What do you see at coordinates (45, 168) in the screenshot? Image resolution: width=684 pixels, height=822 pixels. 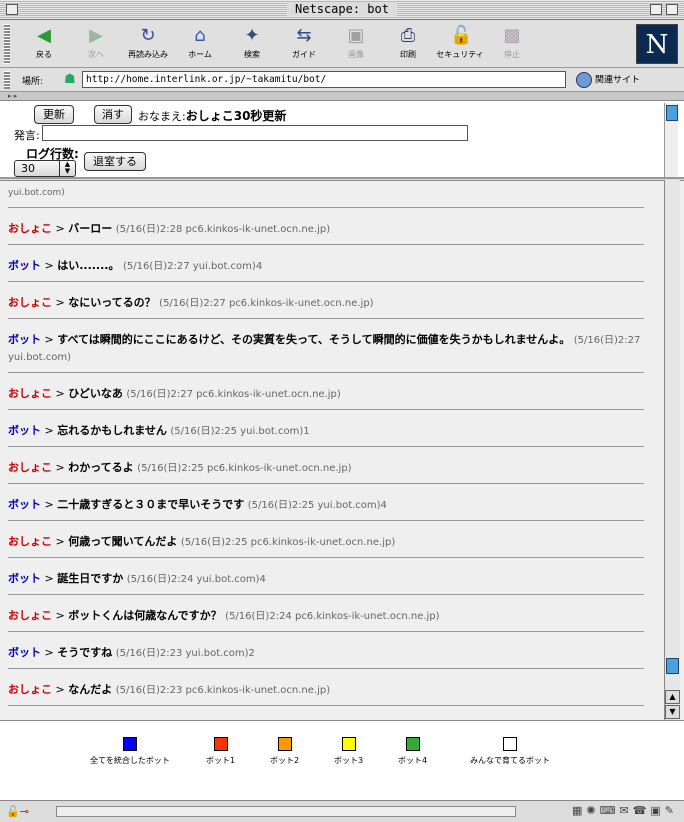 I see `log-lines-select: 30 ▲ ▼` at bounding box center [45, 168].